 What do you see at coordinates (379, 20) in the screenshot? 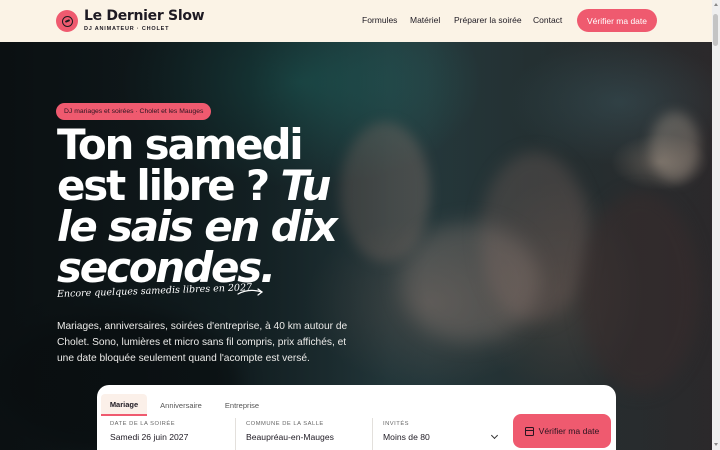
I see `nav-formules: Formules` at bounding box center [379, 20].